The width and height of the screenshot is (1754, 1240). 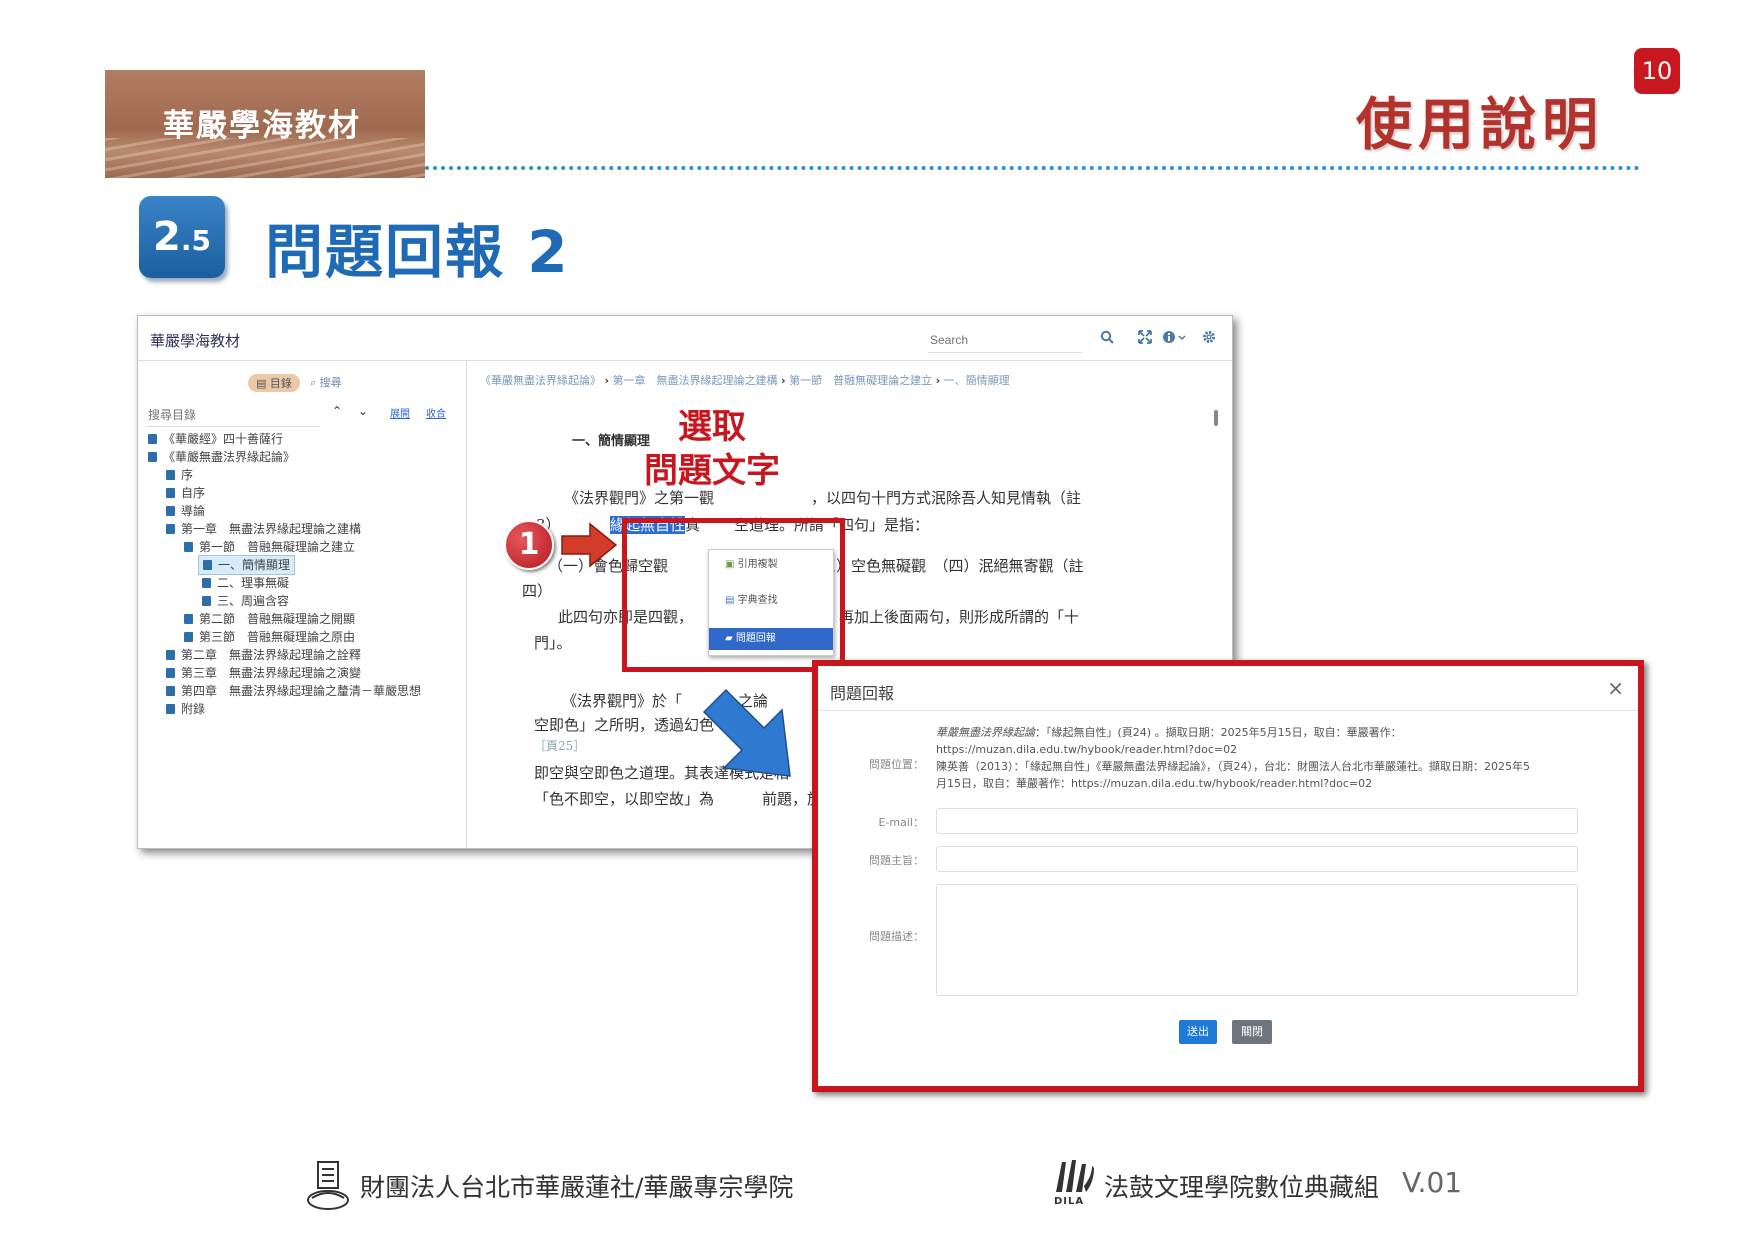 What do you see at coordinates (280, 383) in the screenshot?
I see `tab-toc-label: 目錄` at bounding box center [280, 383].